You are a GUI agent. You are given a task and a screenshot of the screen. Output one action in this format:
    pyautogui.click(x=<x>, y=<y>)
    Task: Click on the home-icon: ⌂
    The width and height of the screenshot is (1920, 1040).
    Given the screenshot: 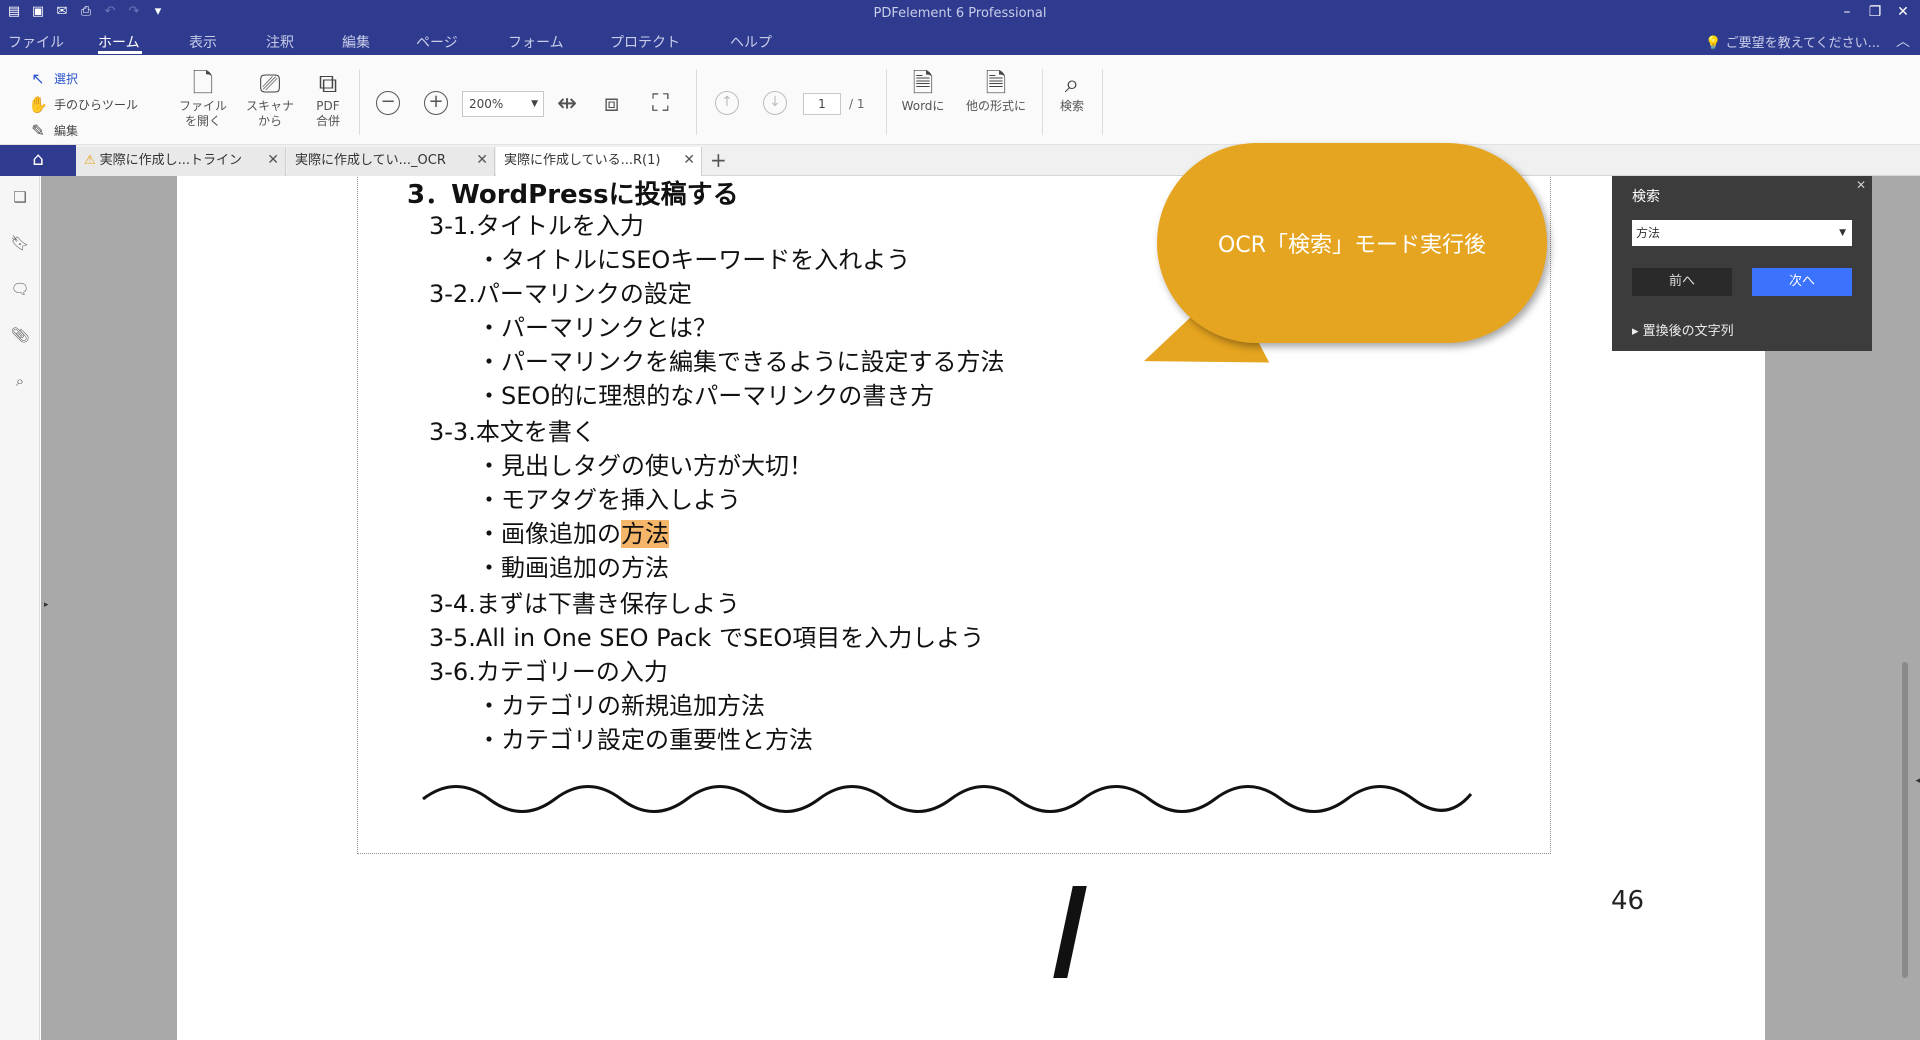 What is the action you would take?
    pyautogui.click(x=38, y=159)
    